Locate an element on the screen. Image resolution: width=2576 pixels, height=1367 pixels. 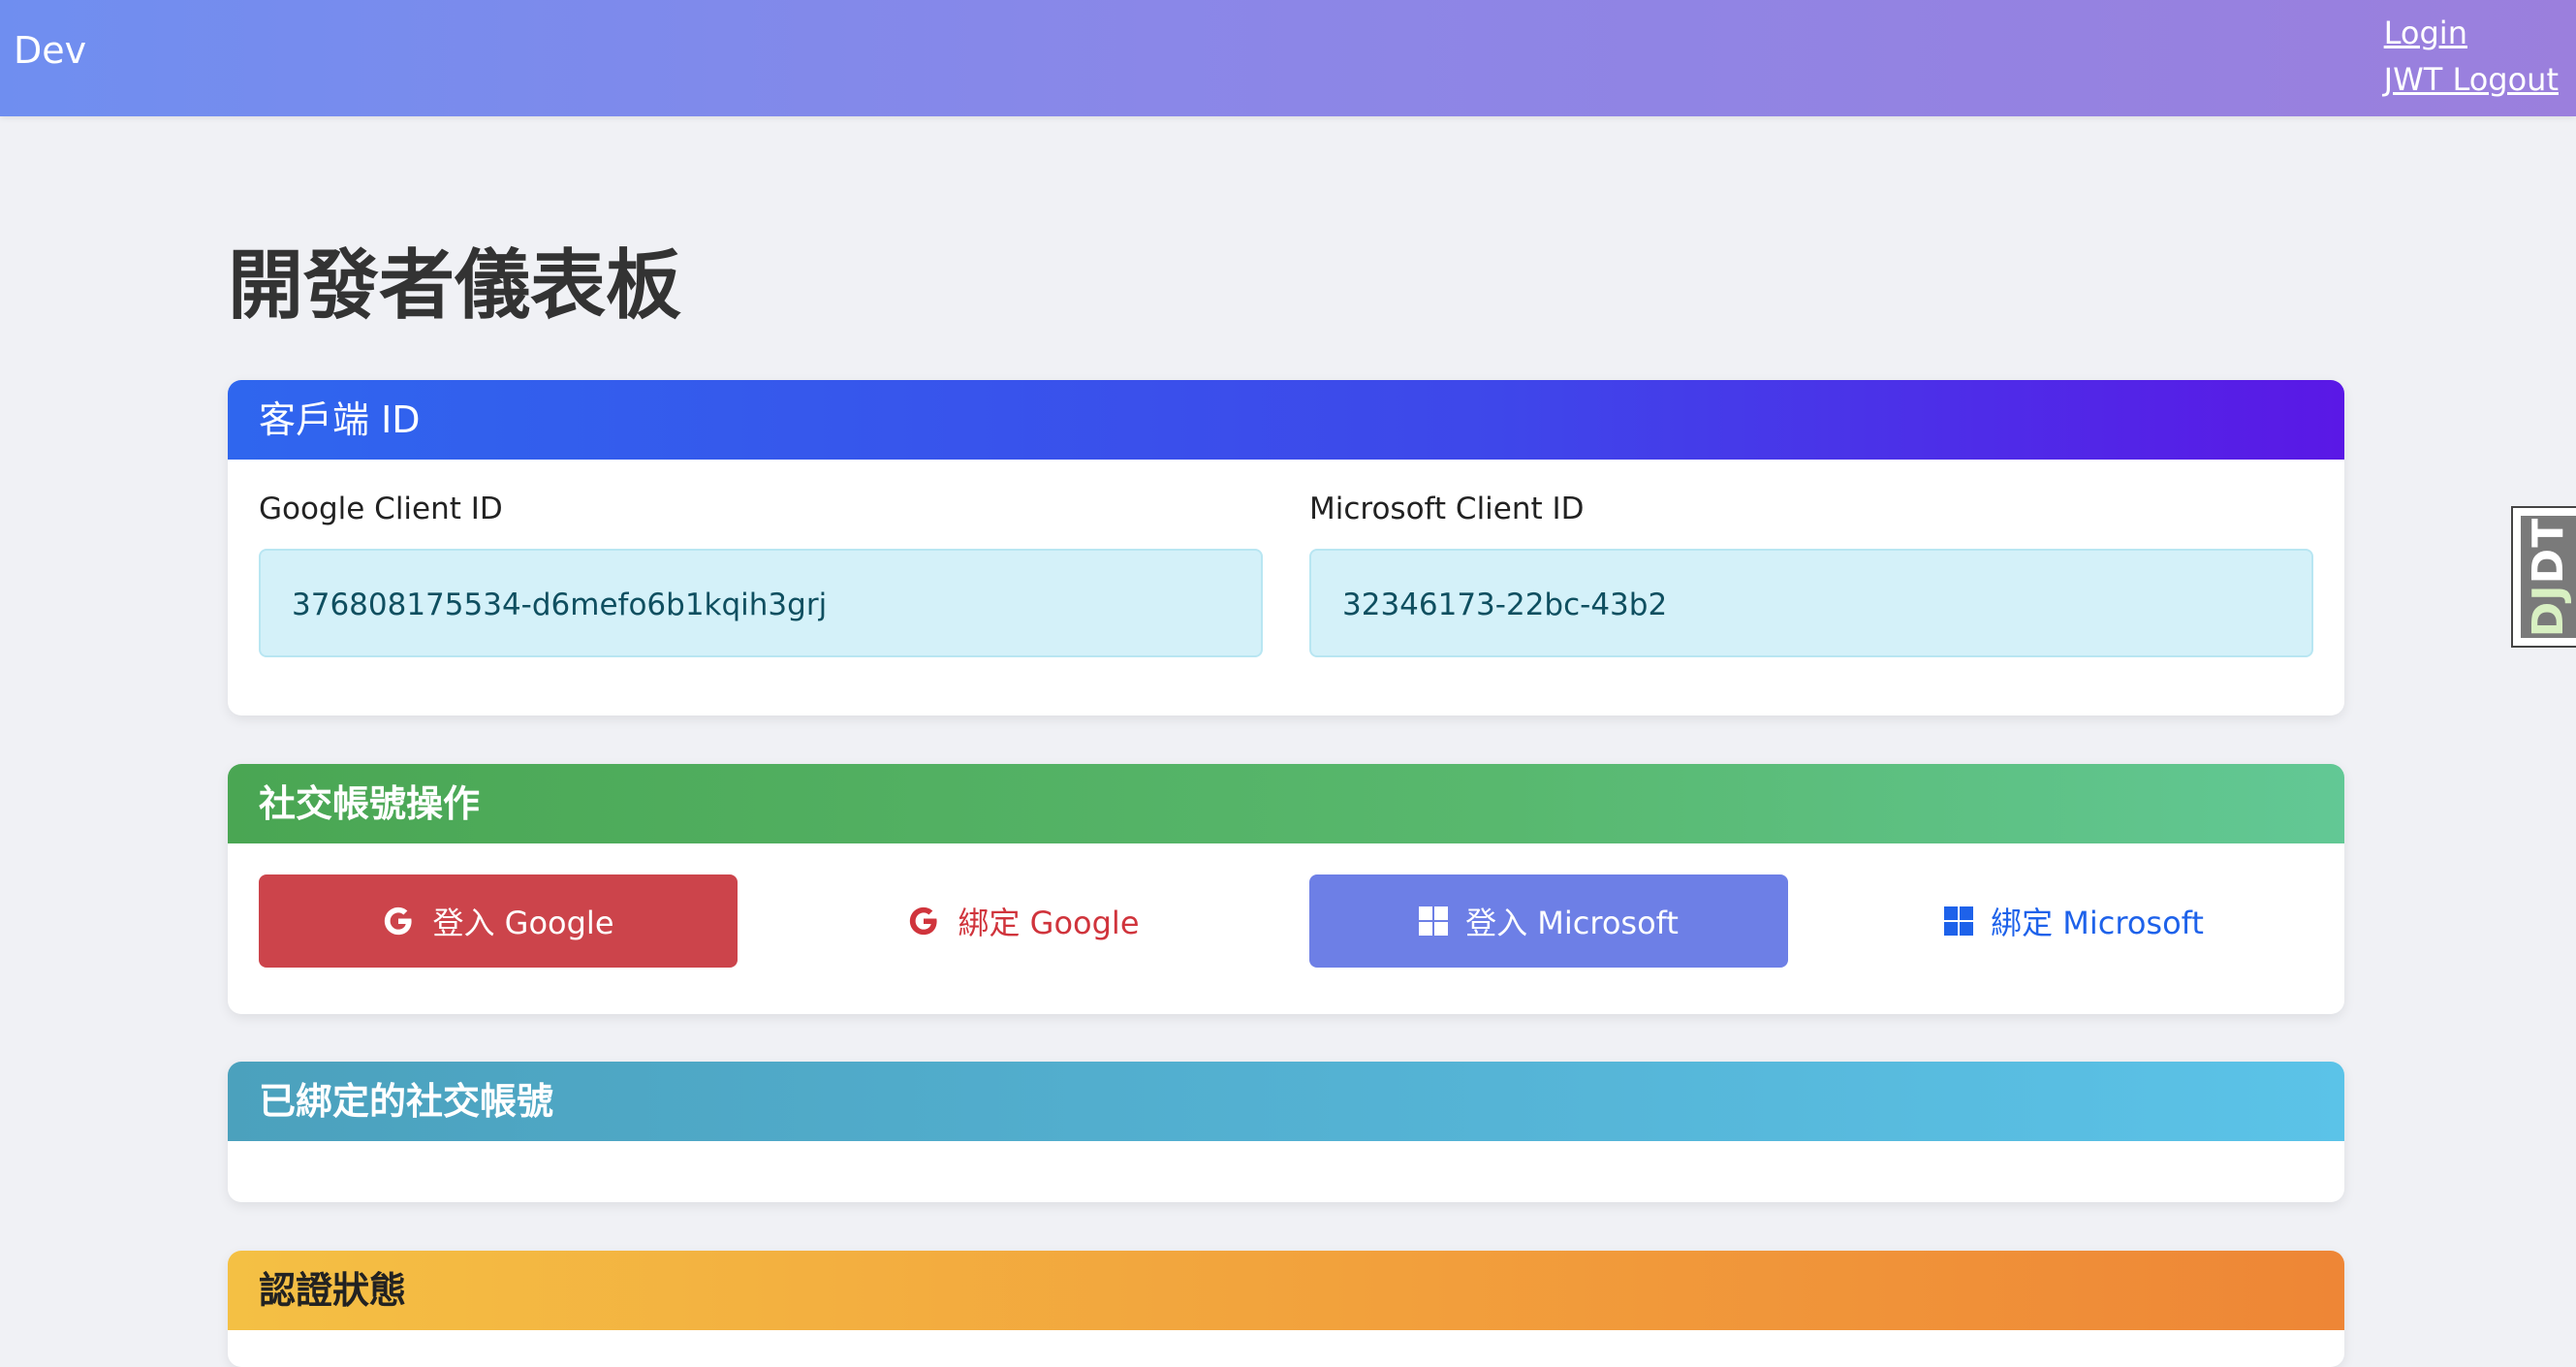
auth-status-card: 認證狀態 is located at coordinates (1286, 1309).